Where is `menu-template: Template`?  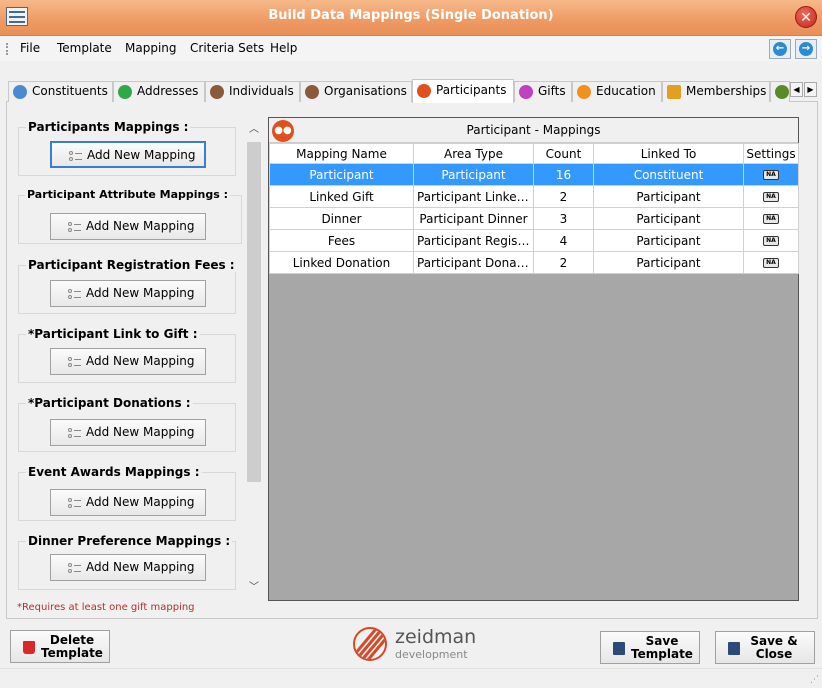
menu-template: Template is located at coordinates (84, 48).